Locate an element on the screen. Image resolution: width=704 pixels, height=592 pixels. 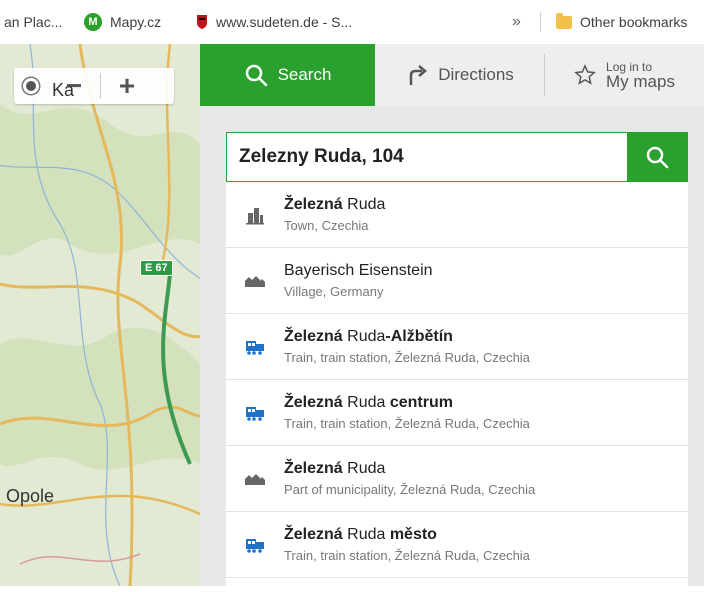
map-controls: − + is located at coordinates (94, 86).